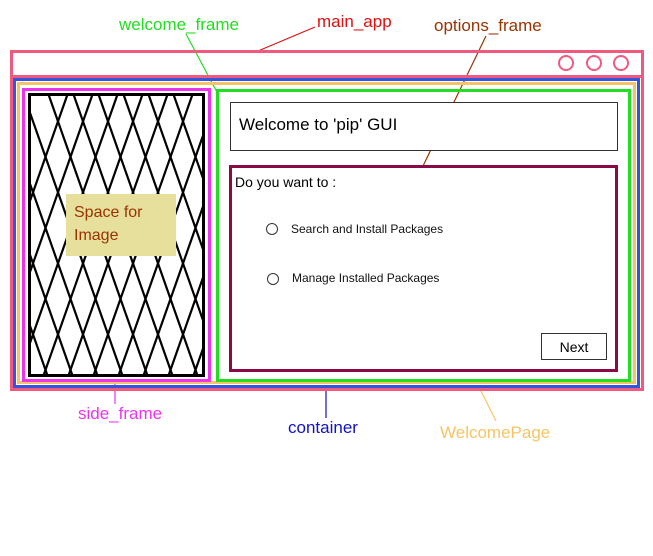 Image resolution: width=653 pixels, height=556 pixels. I want to click on manage-installed-label: Manage Installed Packages, so click(365, 278).